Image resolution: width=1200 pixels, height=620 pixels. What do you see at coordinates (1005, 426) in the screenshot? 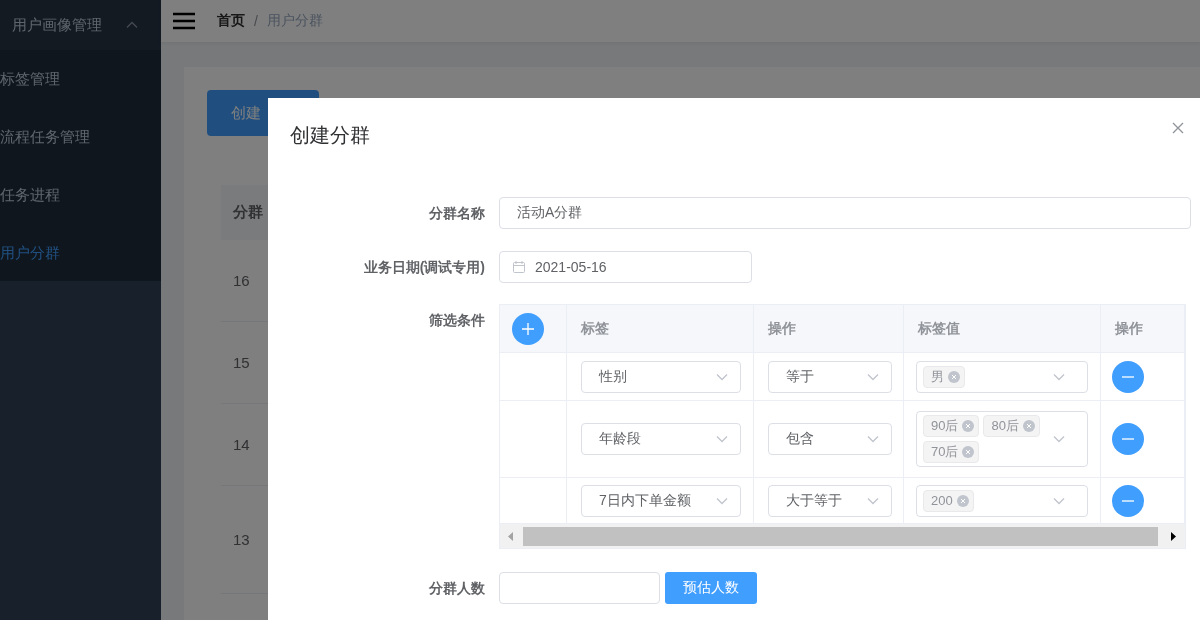
I see `chip-label: 80后` at bounding box center [1005, 426].